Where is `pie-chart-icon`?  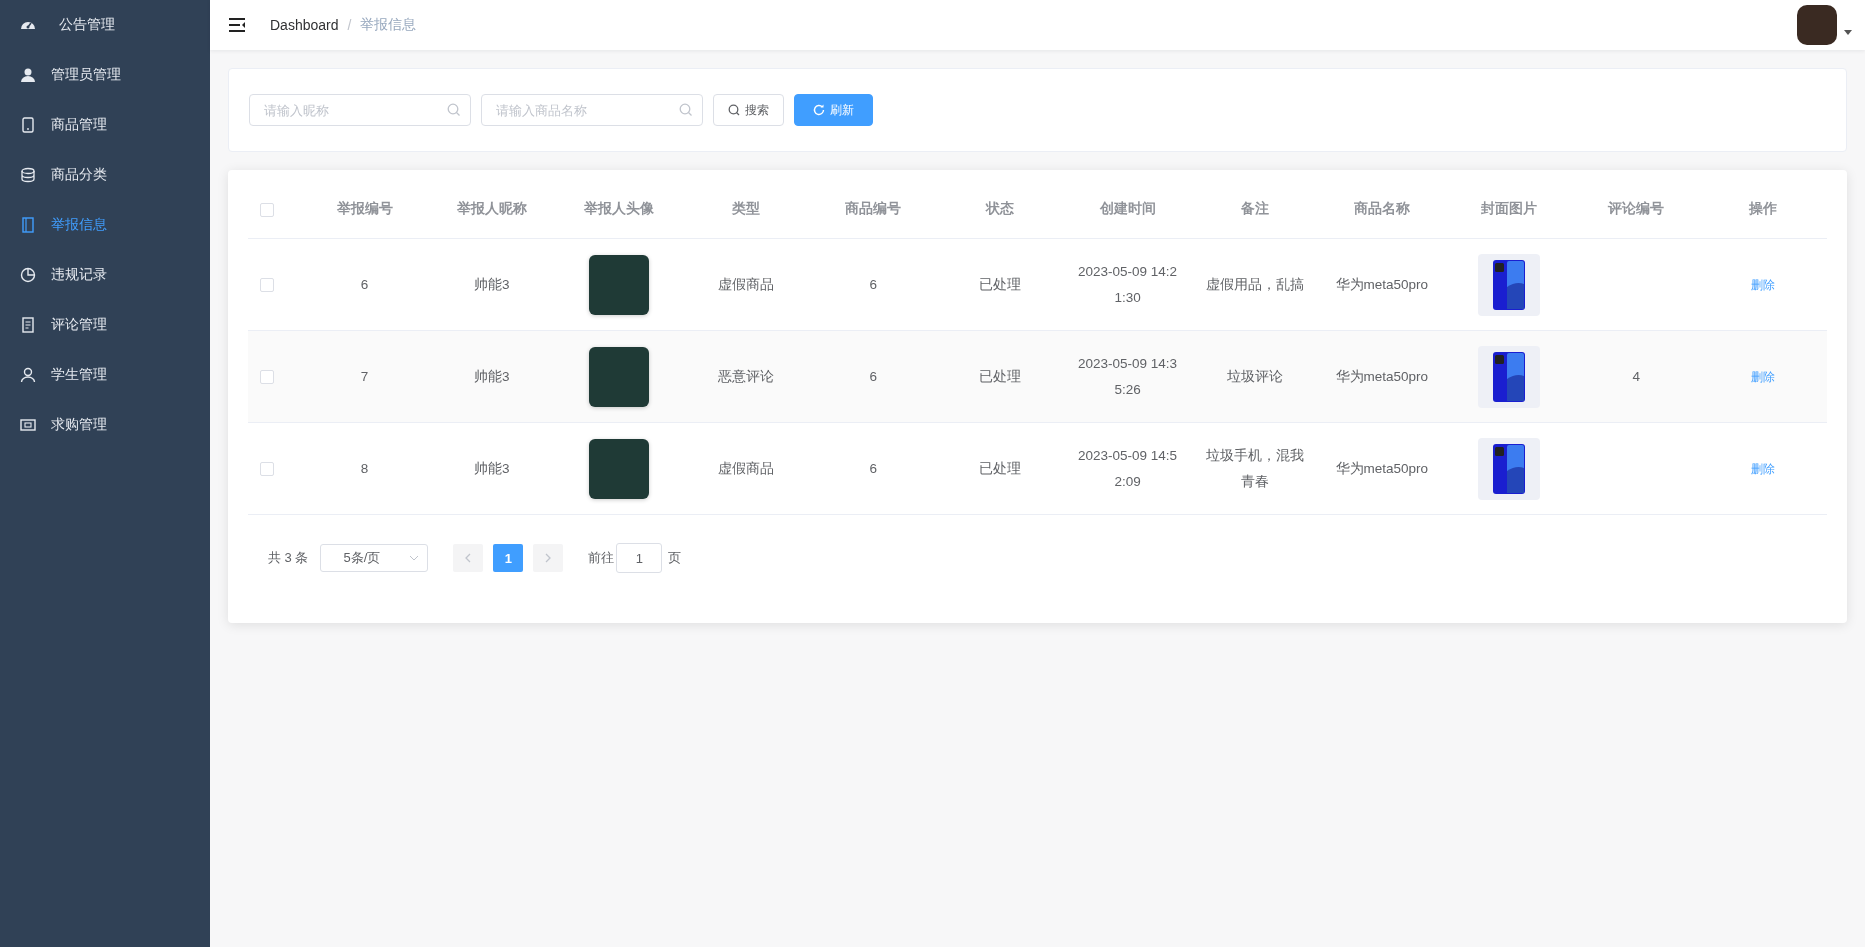
pie-chart-icon is located at coordinates (28, 275).